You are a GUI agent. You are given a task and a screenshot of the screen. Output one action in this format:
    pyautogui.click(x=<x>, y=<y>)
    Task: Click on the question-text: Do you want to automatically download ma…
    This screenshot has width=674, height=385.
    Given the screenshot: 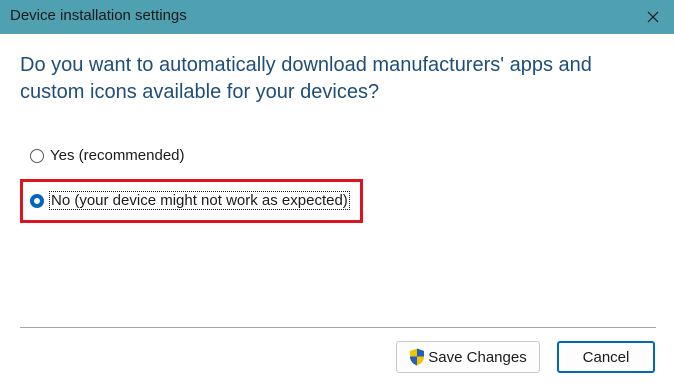 What is the action you would take?
    pyautogui.click(x=306, y=78)
    